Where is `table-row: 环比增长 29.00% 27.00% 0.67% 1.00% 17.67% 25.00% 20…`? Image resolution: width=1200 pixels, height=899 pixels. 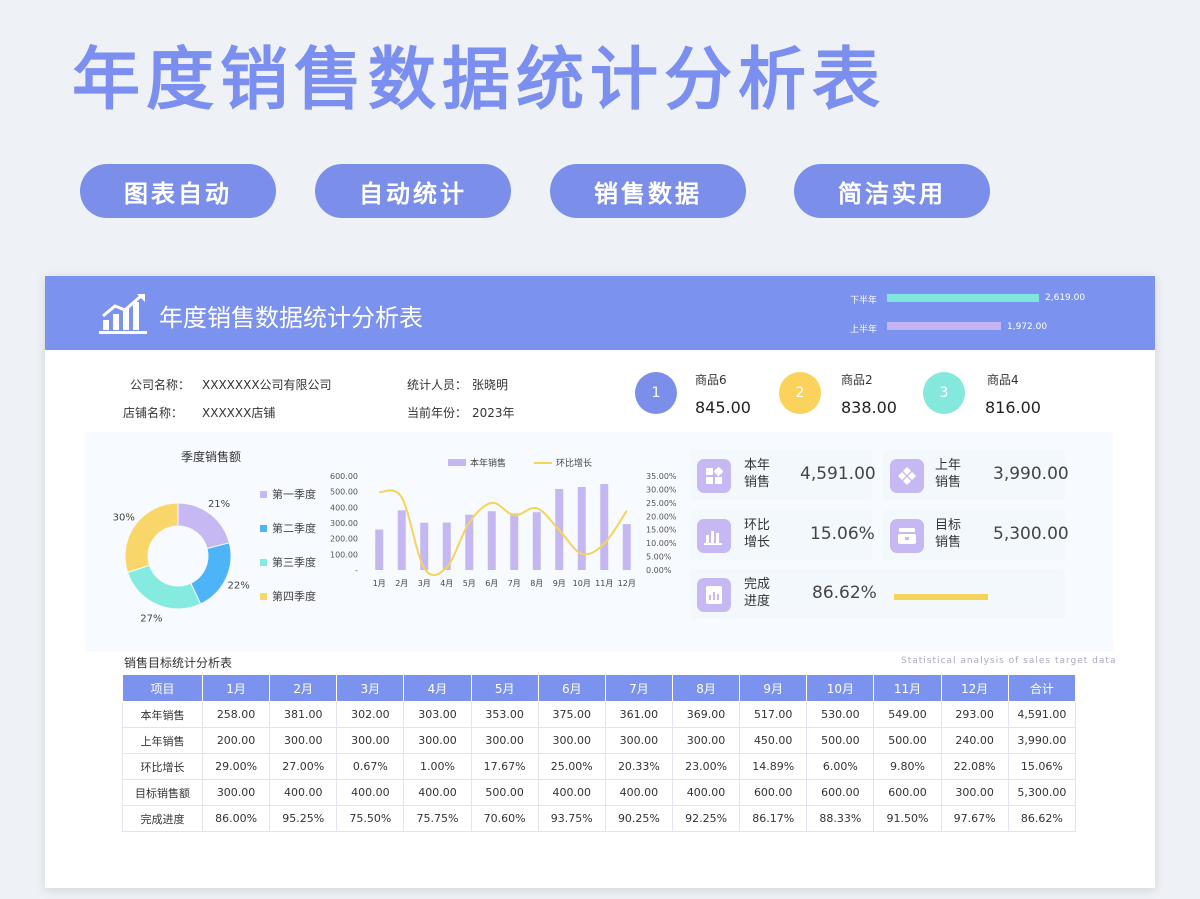 table-row: 环比增长 29.00% 27.00% 0.67% 1.00% 17.67% 25.00% 20… is located at coordinates (599, 766).